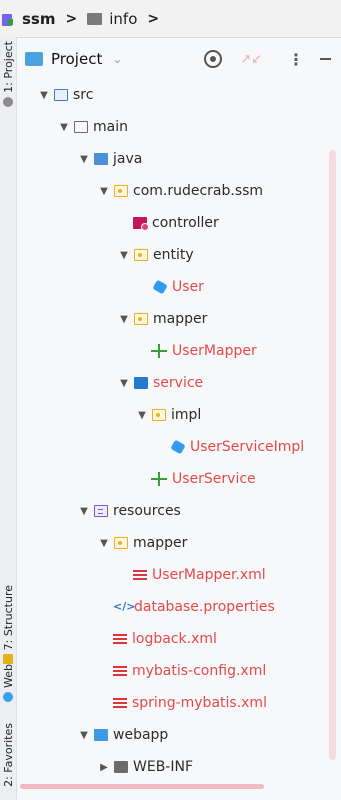 The width and height of the screenshot is (341, 800). Describe the element at coordinates (101, 735) in the screenshot. I see `web-folder-icon` at that location.